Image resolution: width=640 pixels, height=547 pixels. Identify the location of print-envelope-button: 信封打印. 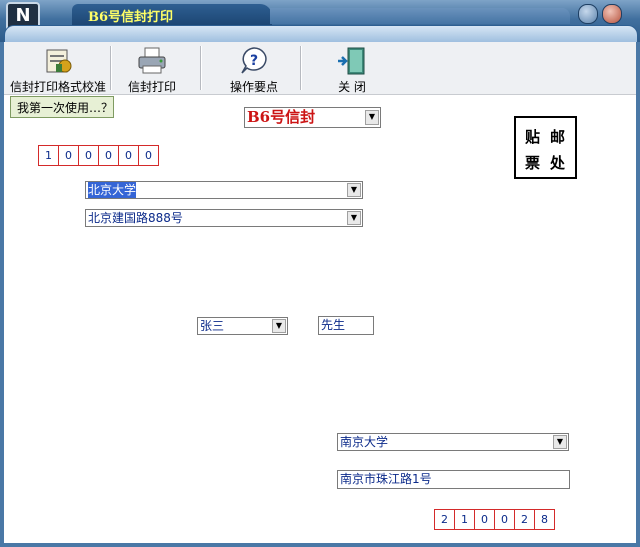
(152, 68).